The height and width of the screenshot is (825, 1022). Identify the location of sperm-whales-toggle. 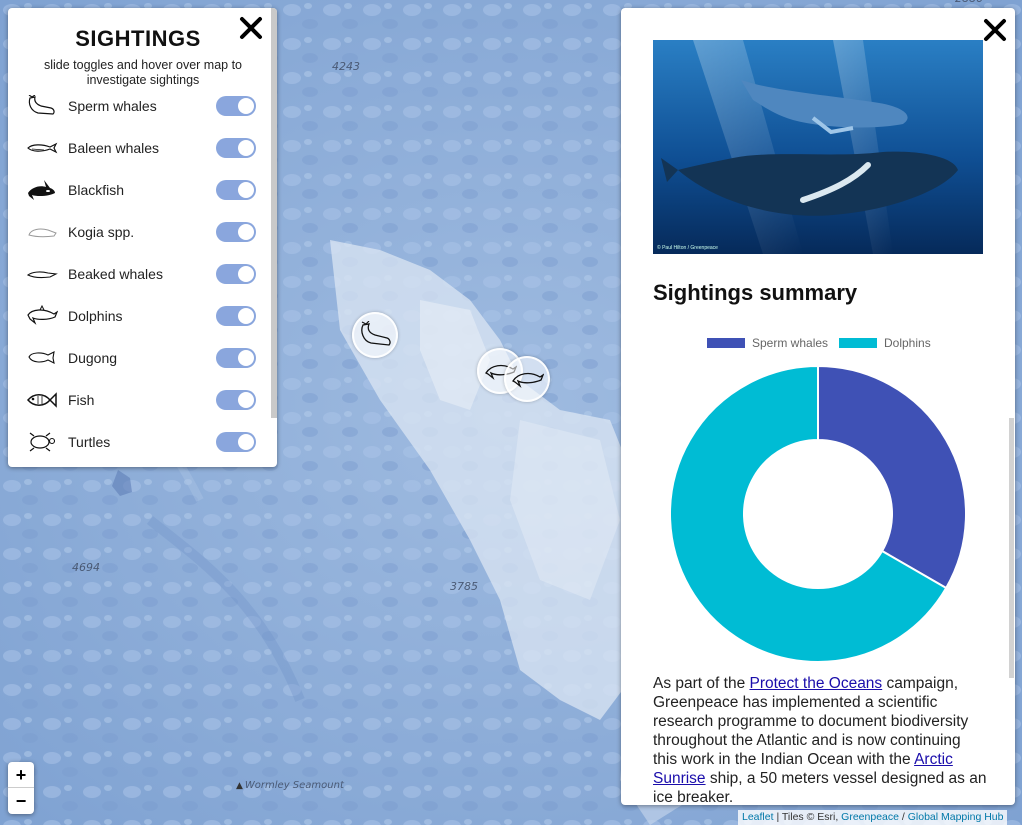
(236, 106).